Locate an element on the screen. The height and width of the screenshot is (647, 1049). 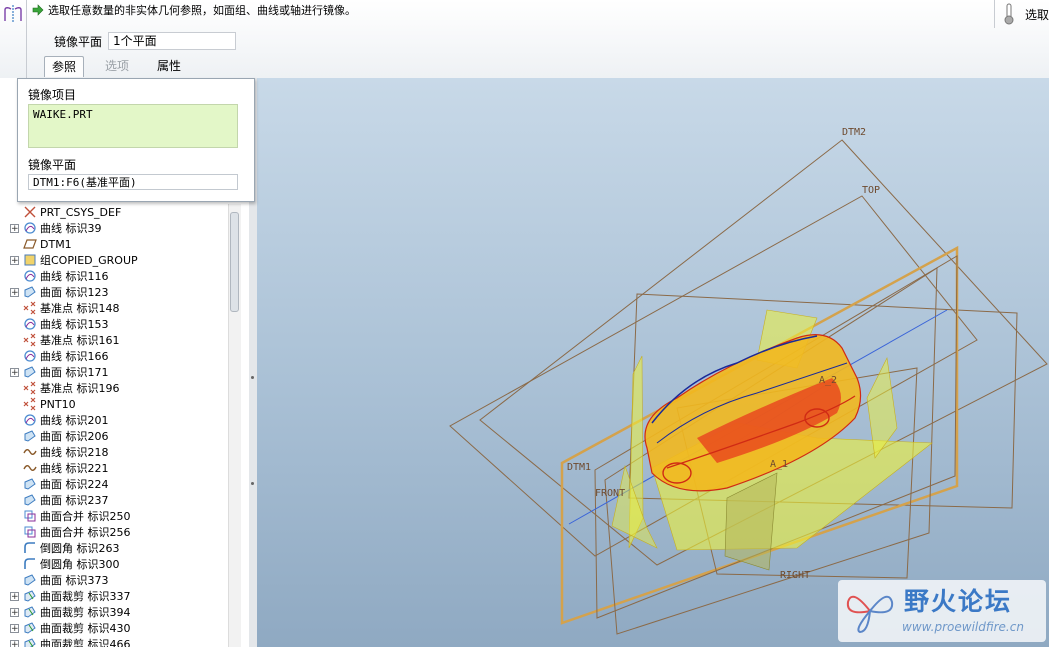
tree-item: 倒圆角 标识263 is located at coordinates (120, 548).